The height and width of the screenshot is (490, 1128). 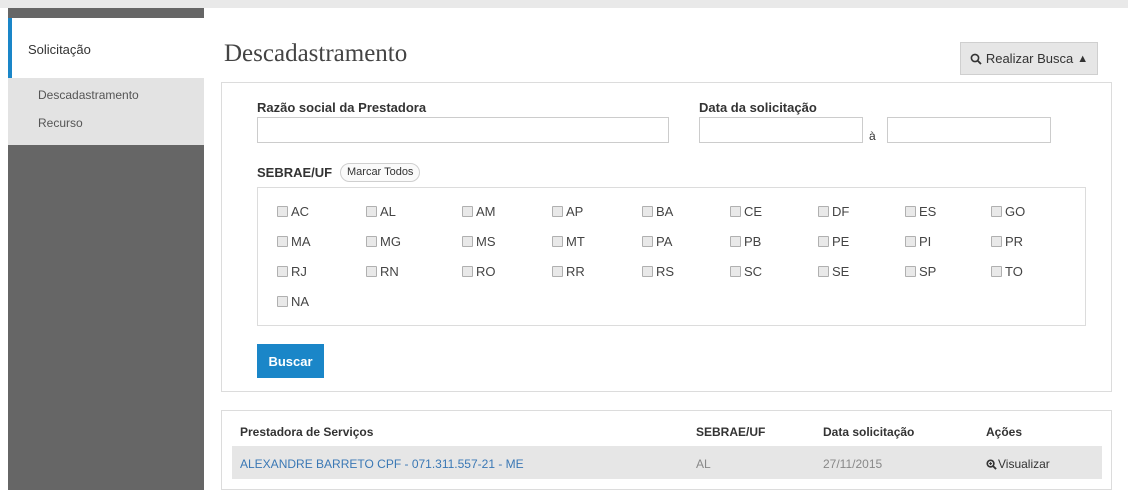 What do you see at coordinates (703, 464) in the screenshot?
I see `row-uf: AL` at bounding box center [703, 464].